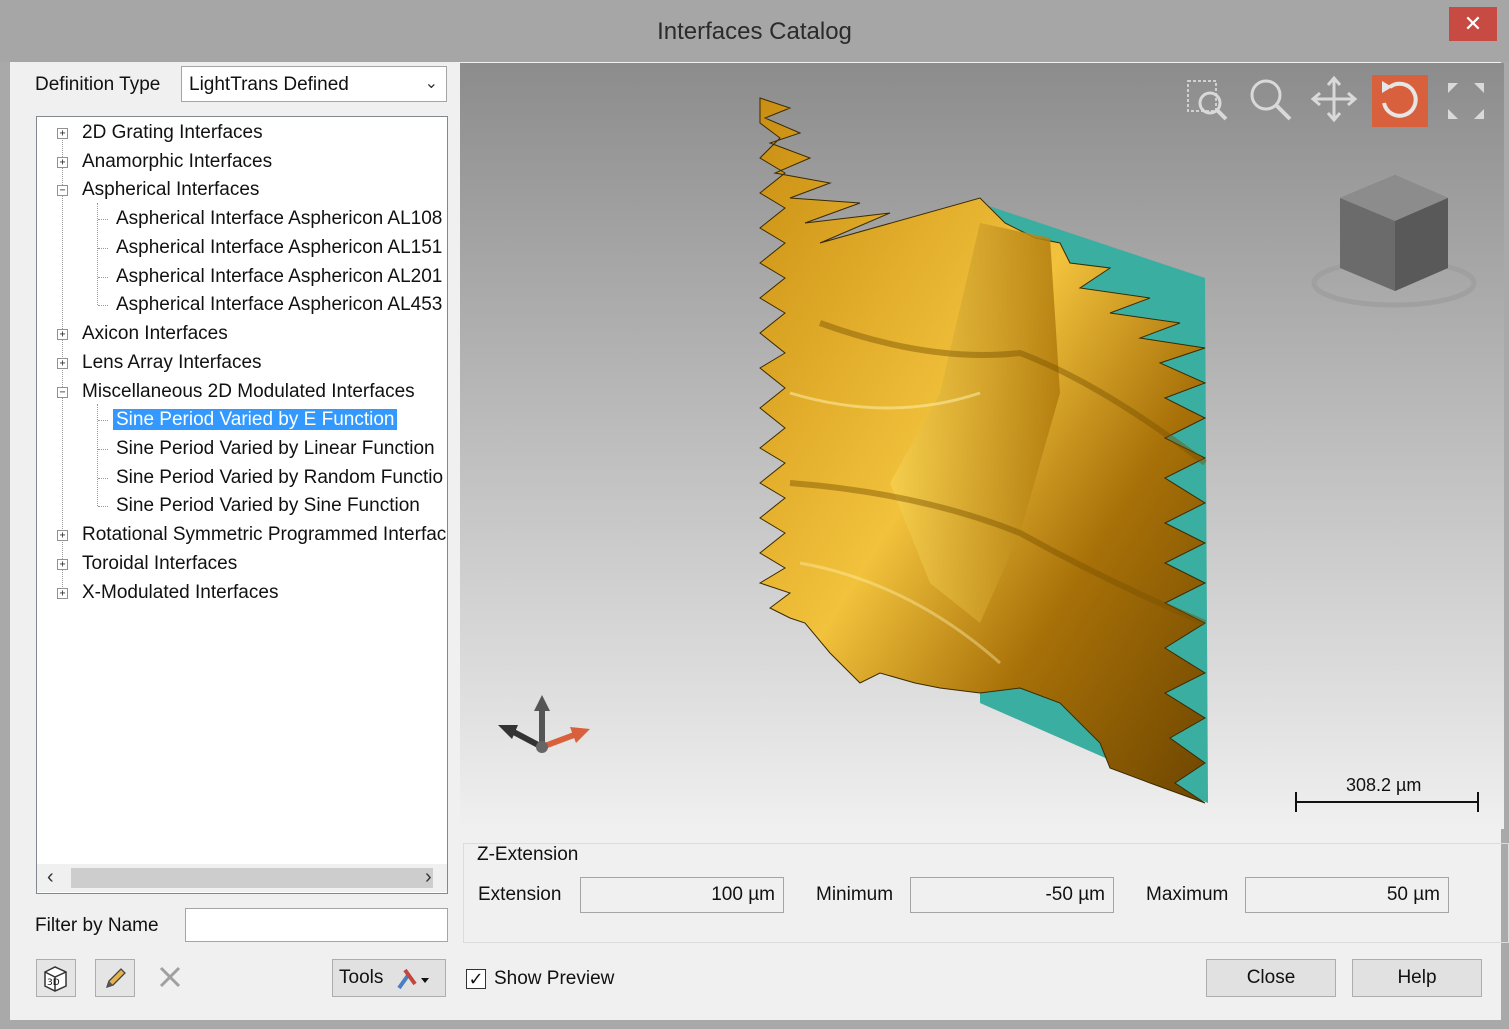  Describe the element at coordinates (554, 978) in the screenshot. I see `show-preview-label: Show Preview` at that location.